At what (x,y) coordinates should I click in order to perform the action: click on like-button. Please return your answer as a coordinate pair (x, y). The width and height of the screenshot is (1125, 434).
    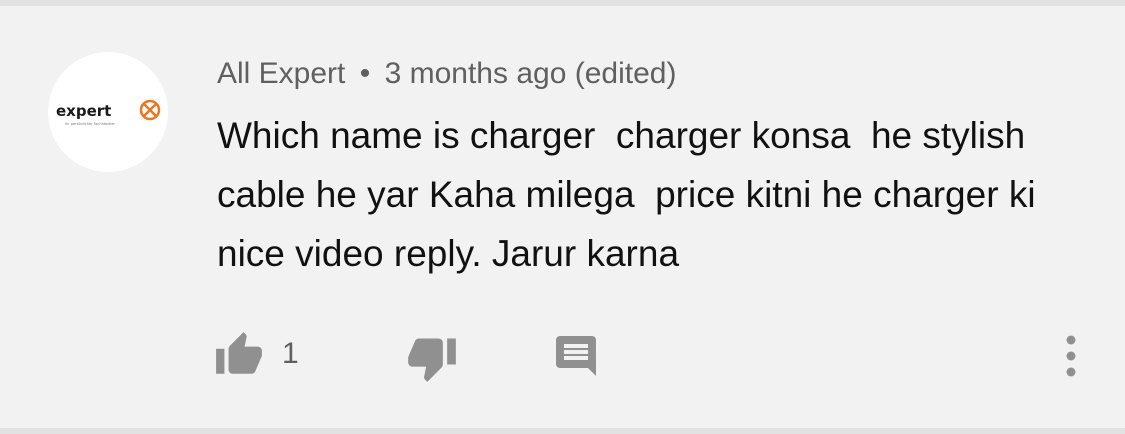
    Looking at the image, I should click on (239, 355).